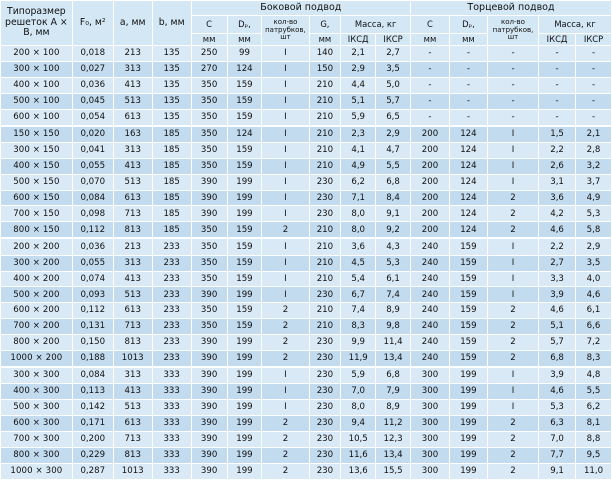 The height and width of the screenshot is (480, 612). Describe the element at coordinates (92, 53) in the screenshot. I see `cell-f0: 0,018` at that location.